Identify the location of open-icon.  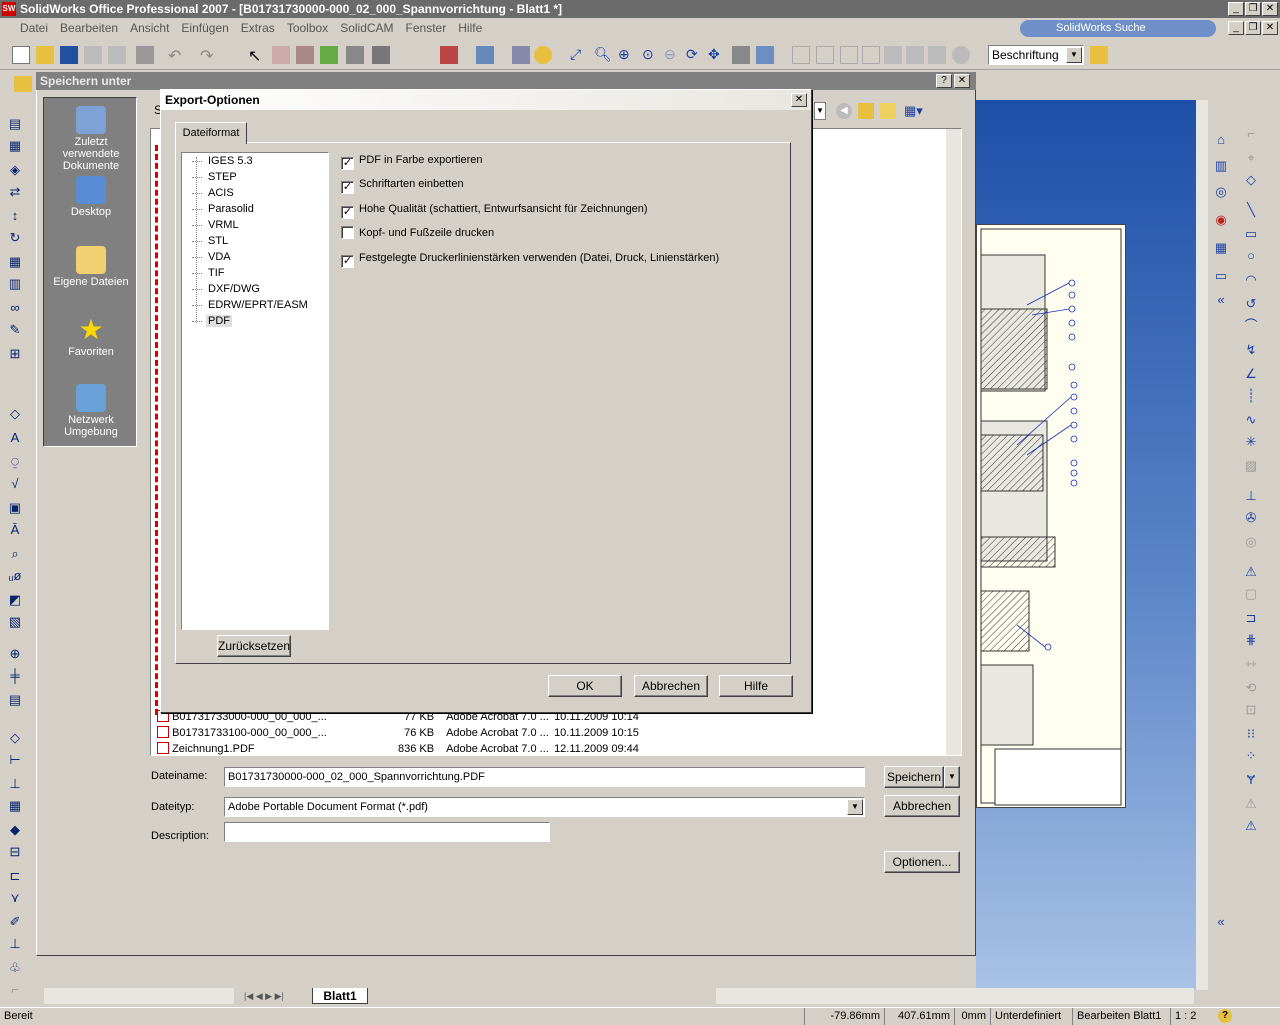
(45, 55).